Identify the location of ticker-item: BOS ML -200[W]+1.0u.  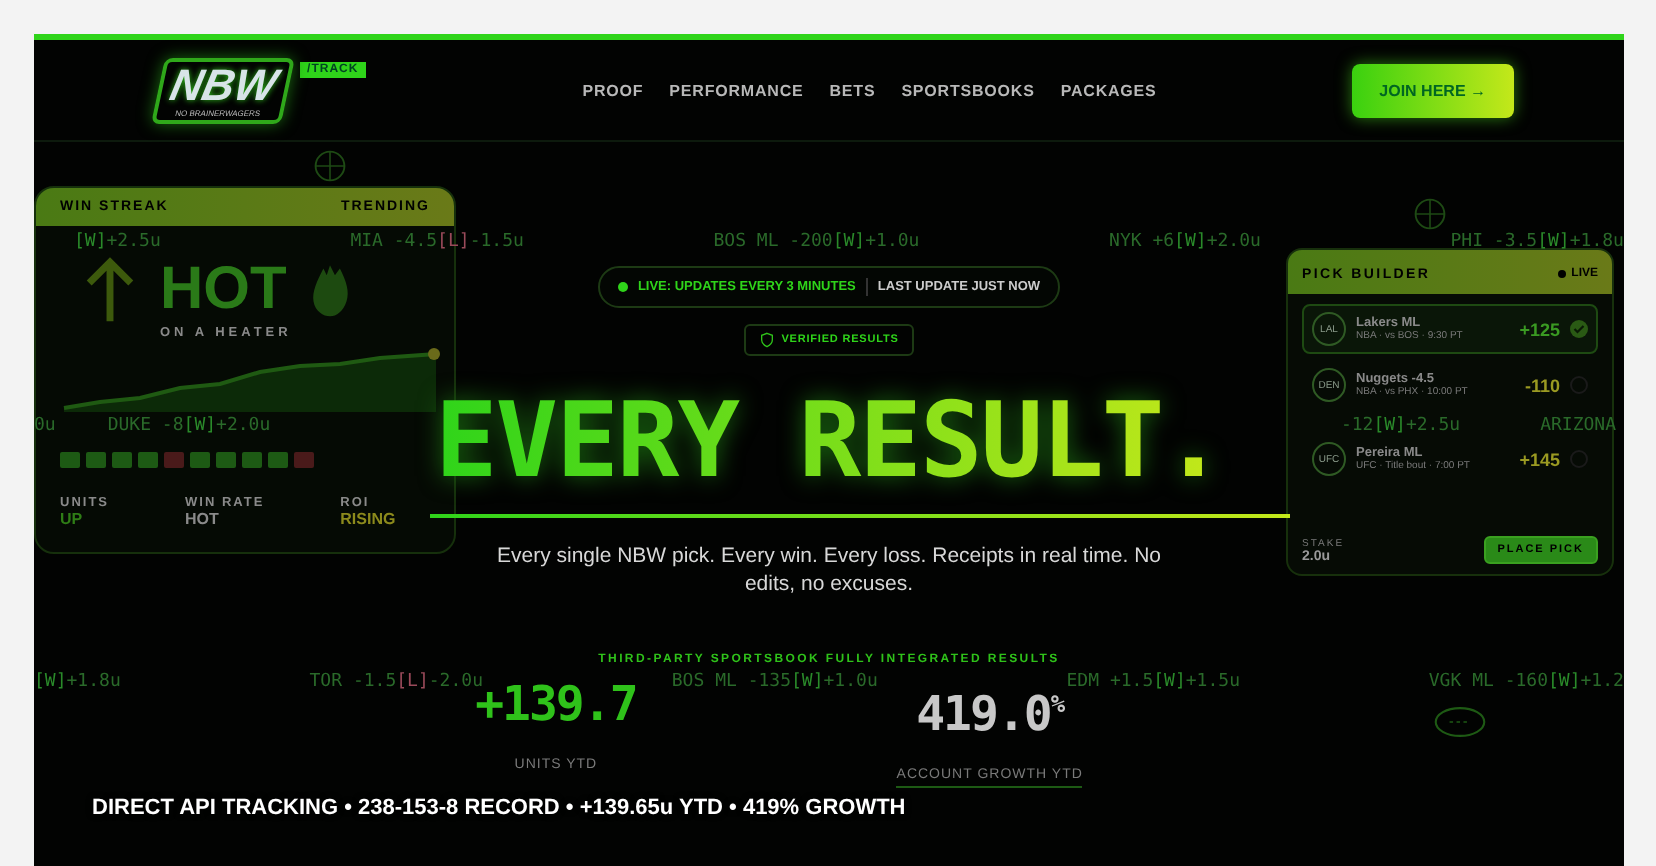
(816, 242).